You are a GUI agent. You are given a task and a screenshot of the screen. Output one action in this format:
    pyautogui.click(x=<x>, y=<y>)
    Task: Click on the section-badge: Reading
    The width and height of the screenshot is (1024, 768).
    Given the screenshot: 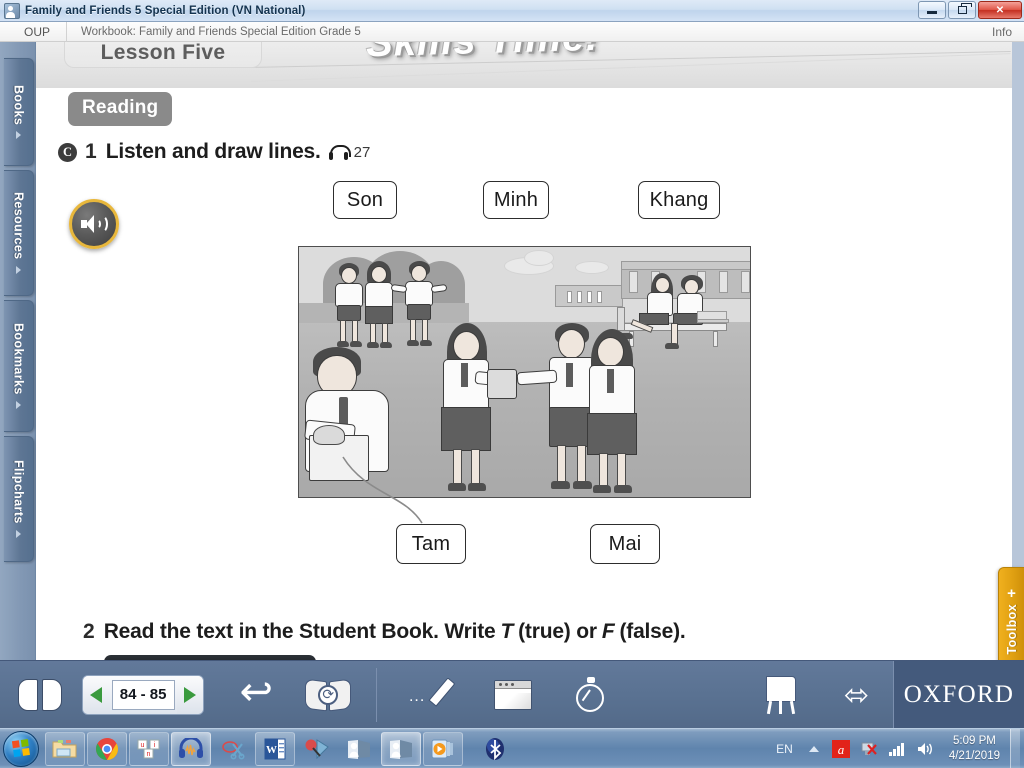 What is the action you would take?
    pyautogui.click(x=120, y=109)
    